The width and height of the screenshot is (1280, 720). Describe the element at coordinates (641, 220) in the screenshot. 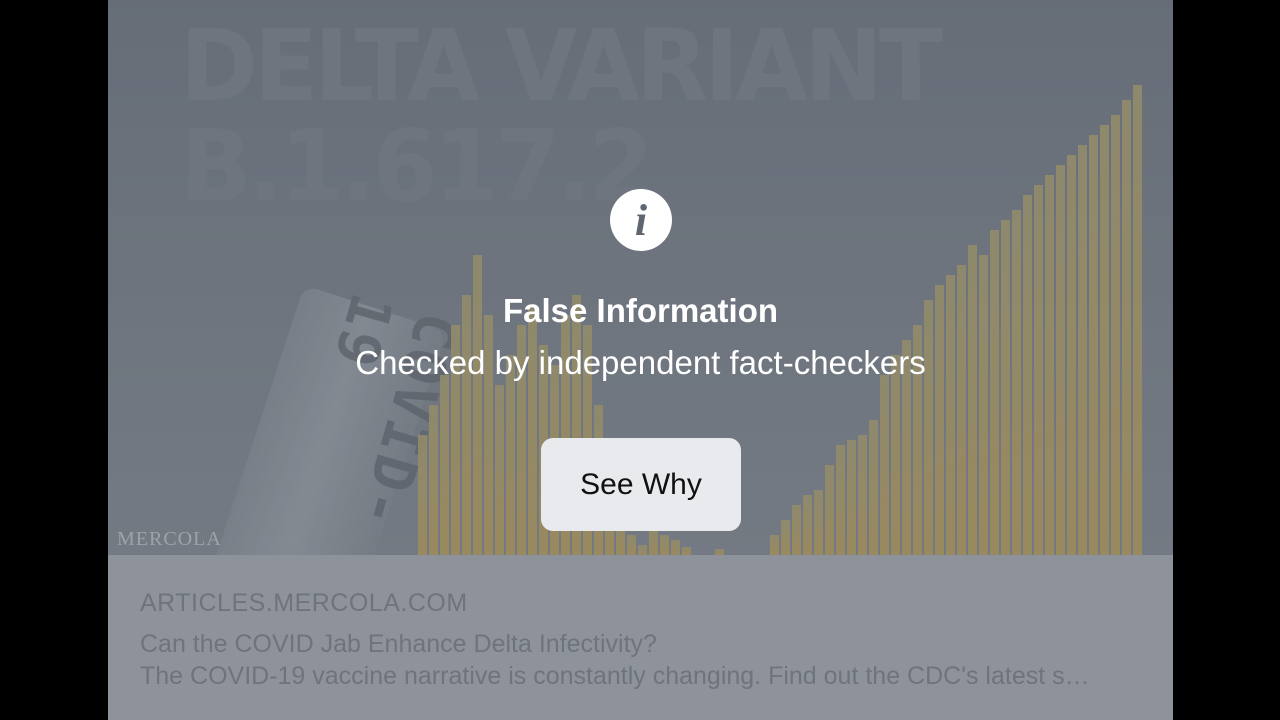

I see `info-icon: i` at that location.